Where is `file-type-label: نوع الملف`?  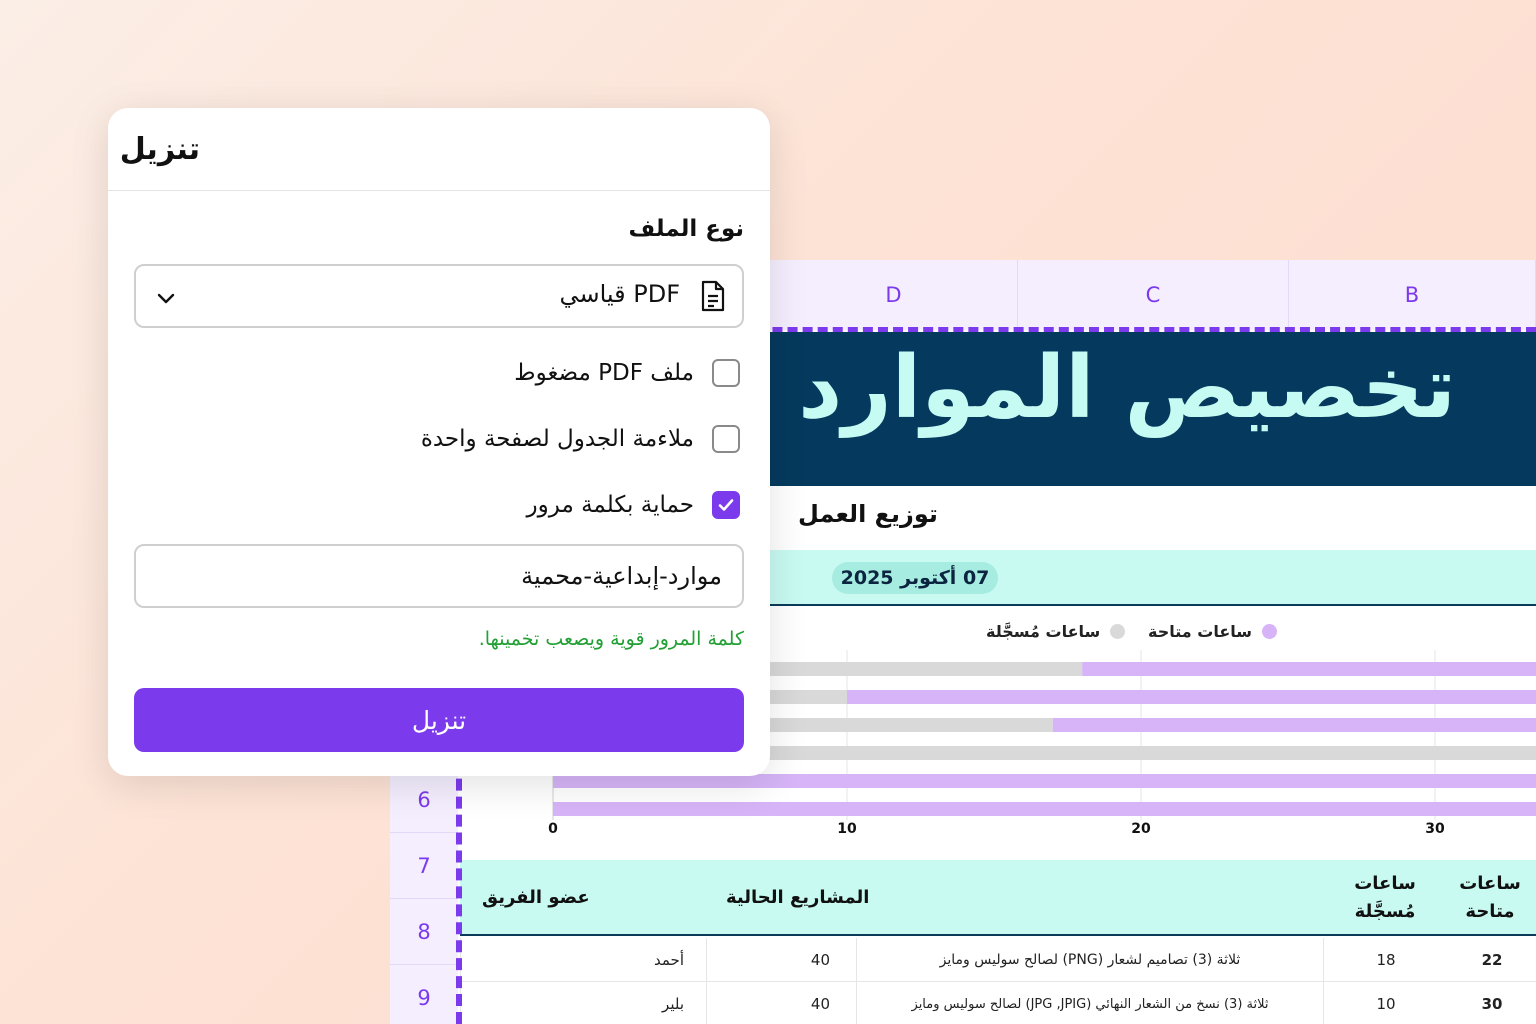 file-type-label: نوع الملف is located at coordinates (686, 229).